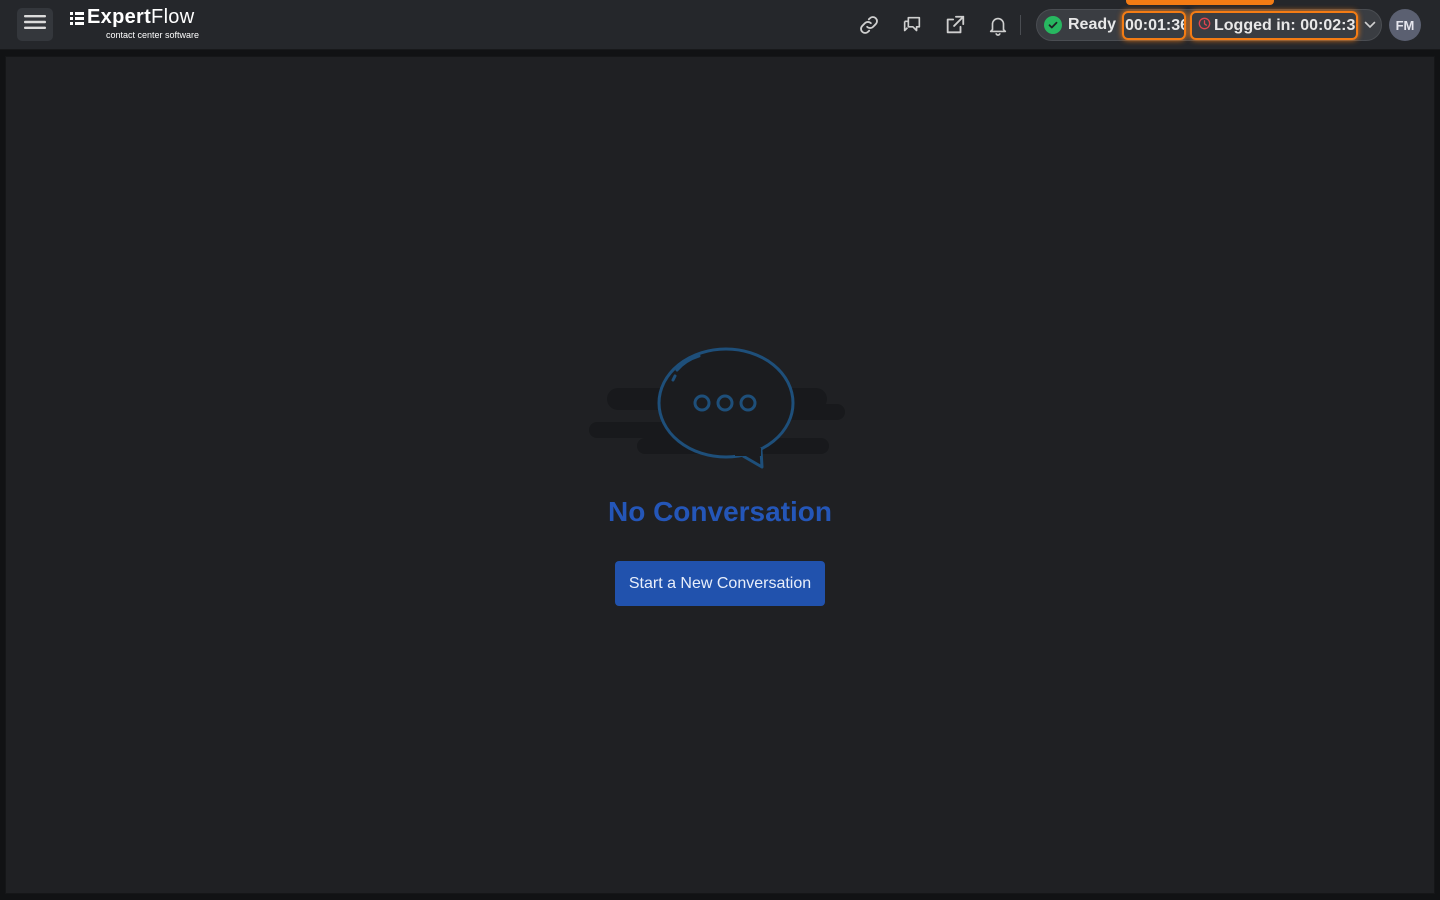 This screenshot has width=1440, height=900. I want to click on user-avatar: FM, so click(1405, 25).